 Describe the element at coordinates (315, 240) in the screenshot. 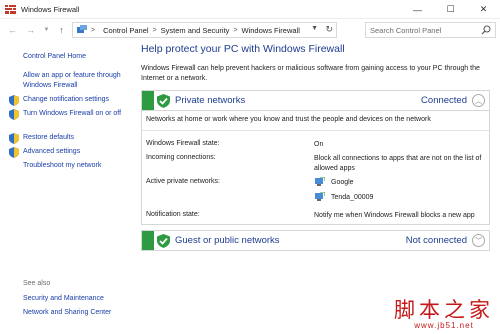

I see `public-networks-header: Guest or public networks Not connected ﹀` at that location.